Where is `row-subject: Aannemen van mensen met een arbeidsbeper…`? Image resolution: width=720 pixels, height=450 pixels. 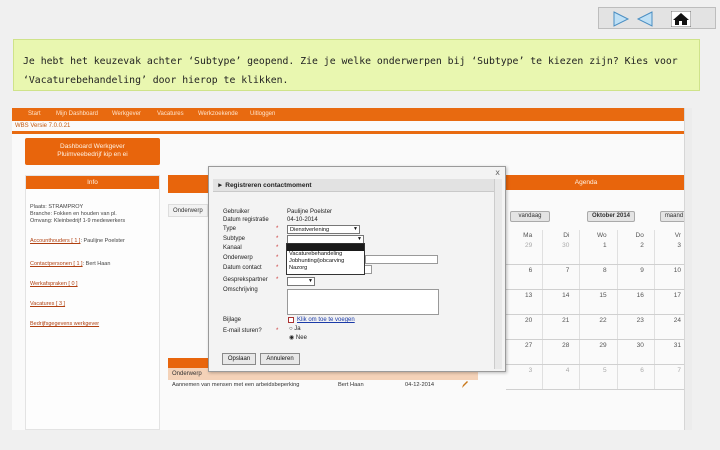 row-subject: Aannemen van mensen met een arbeidsbeper… is located at coordinates (236, 385).